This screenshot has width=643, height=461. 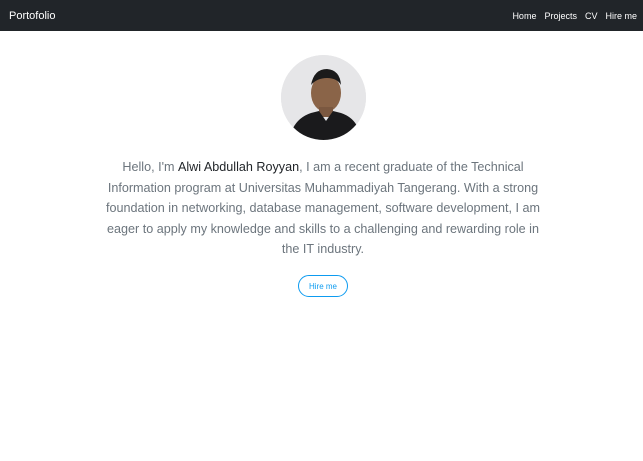 I want to click on top-navbar: Portofolio Home Projects CV Hire me, so click(x=321, y=15).